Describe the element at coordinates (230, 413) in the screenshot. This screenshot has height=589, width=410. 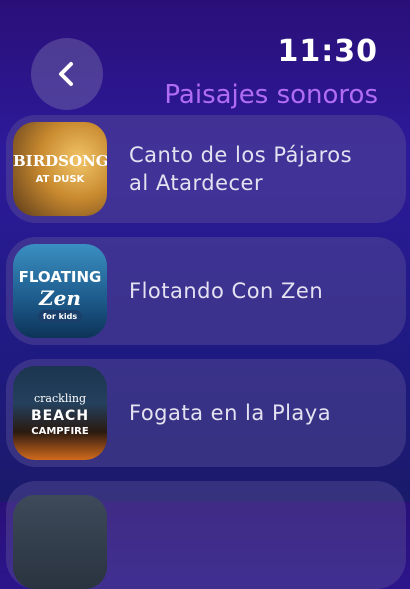
I see `item-label: Fogata en la Playa` at that location.